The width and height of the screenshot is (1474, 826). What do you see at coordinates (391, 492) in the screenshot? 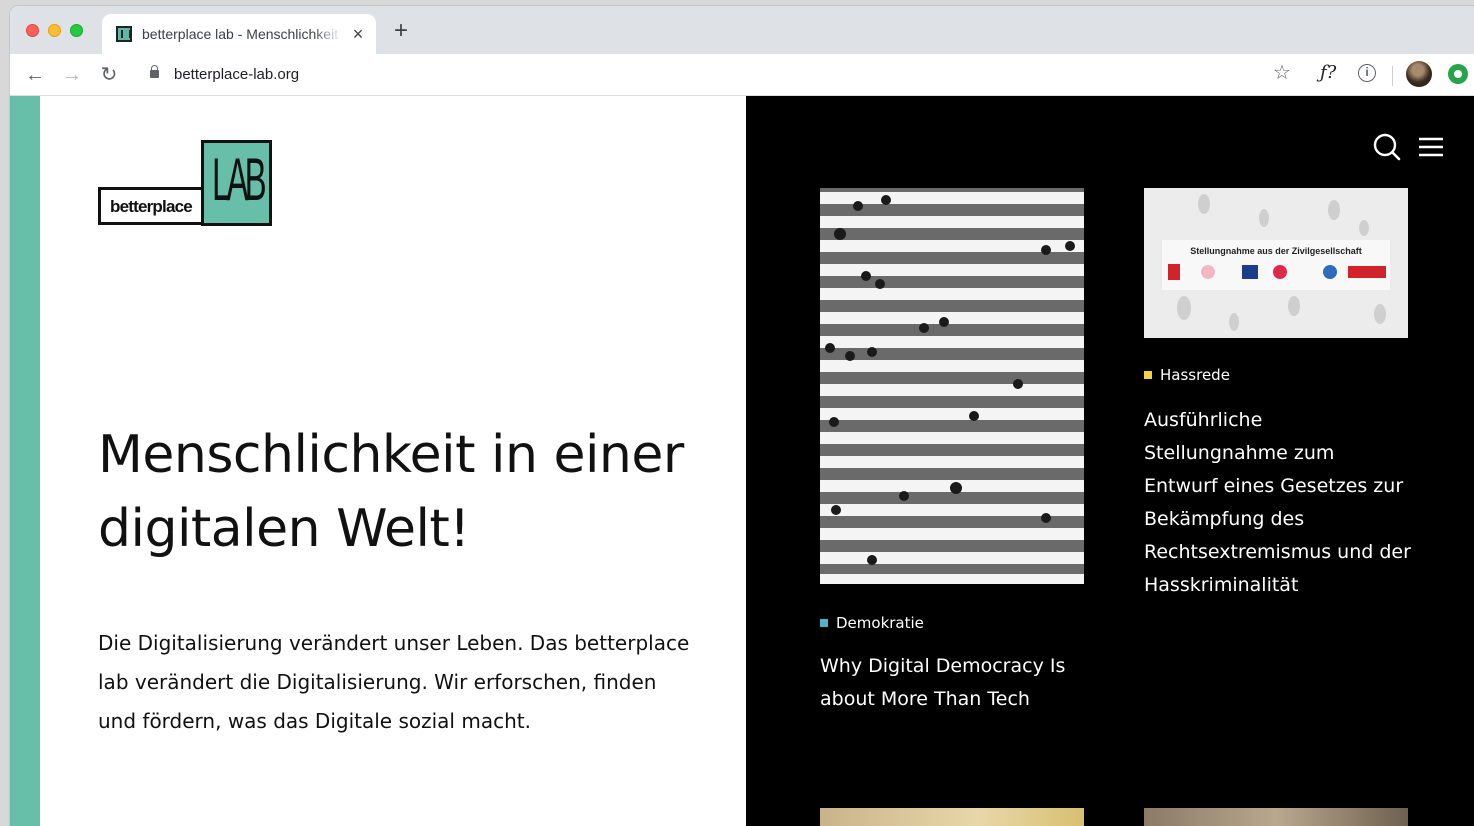
I see `hero-title: Menschlichkeit in einer digitalen Welt!` at bounding box center [391, 492].